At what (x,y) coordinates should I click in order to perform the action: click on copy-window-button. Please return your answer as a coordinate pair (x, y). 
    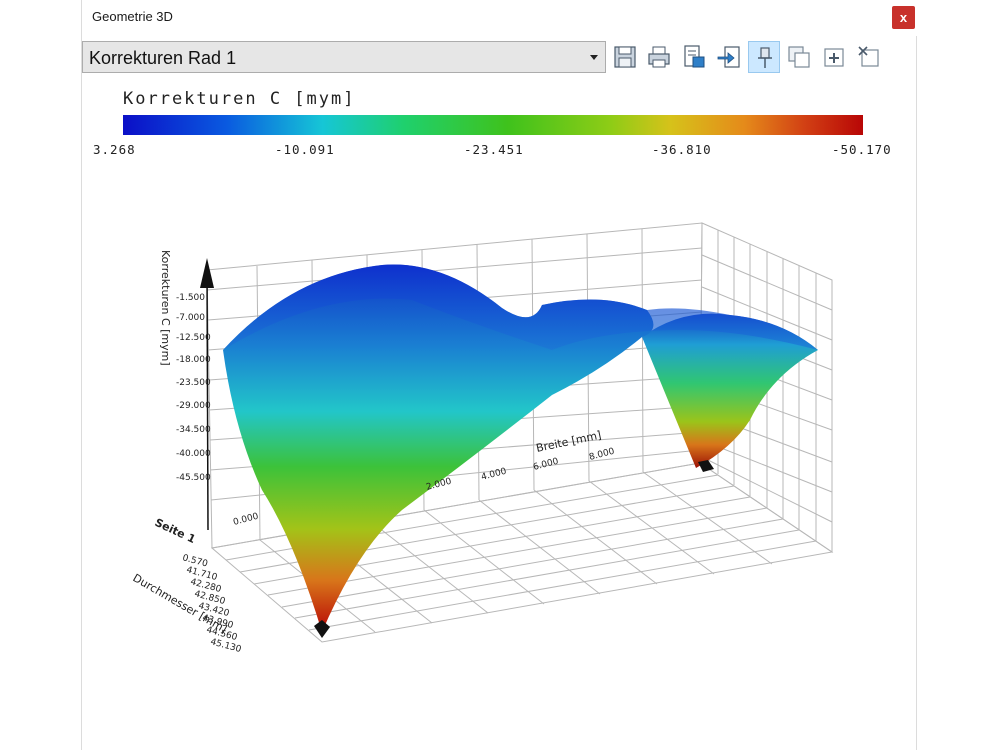
    Looking at the image, I should click on (799, 57).